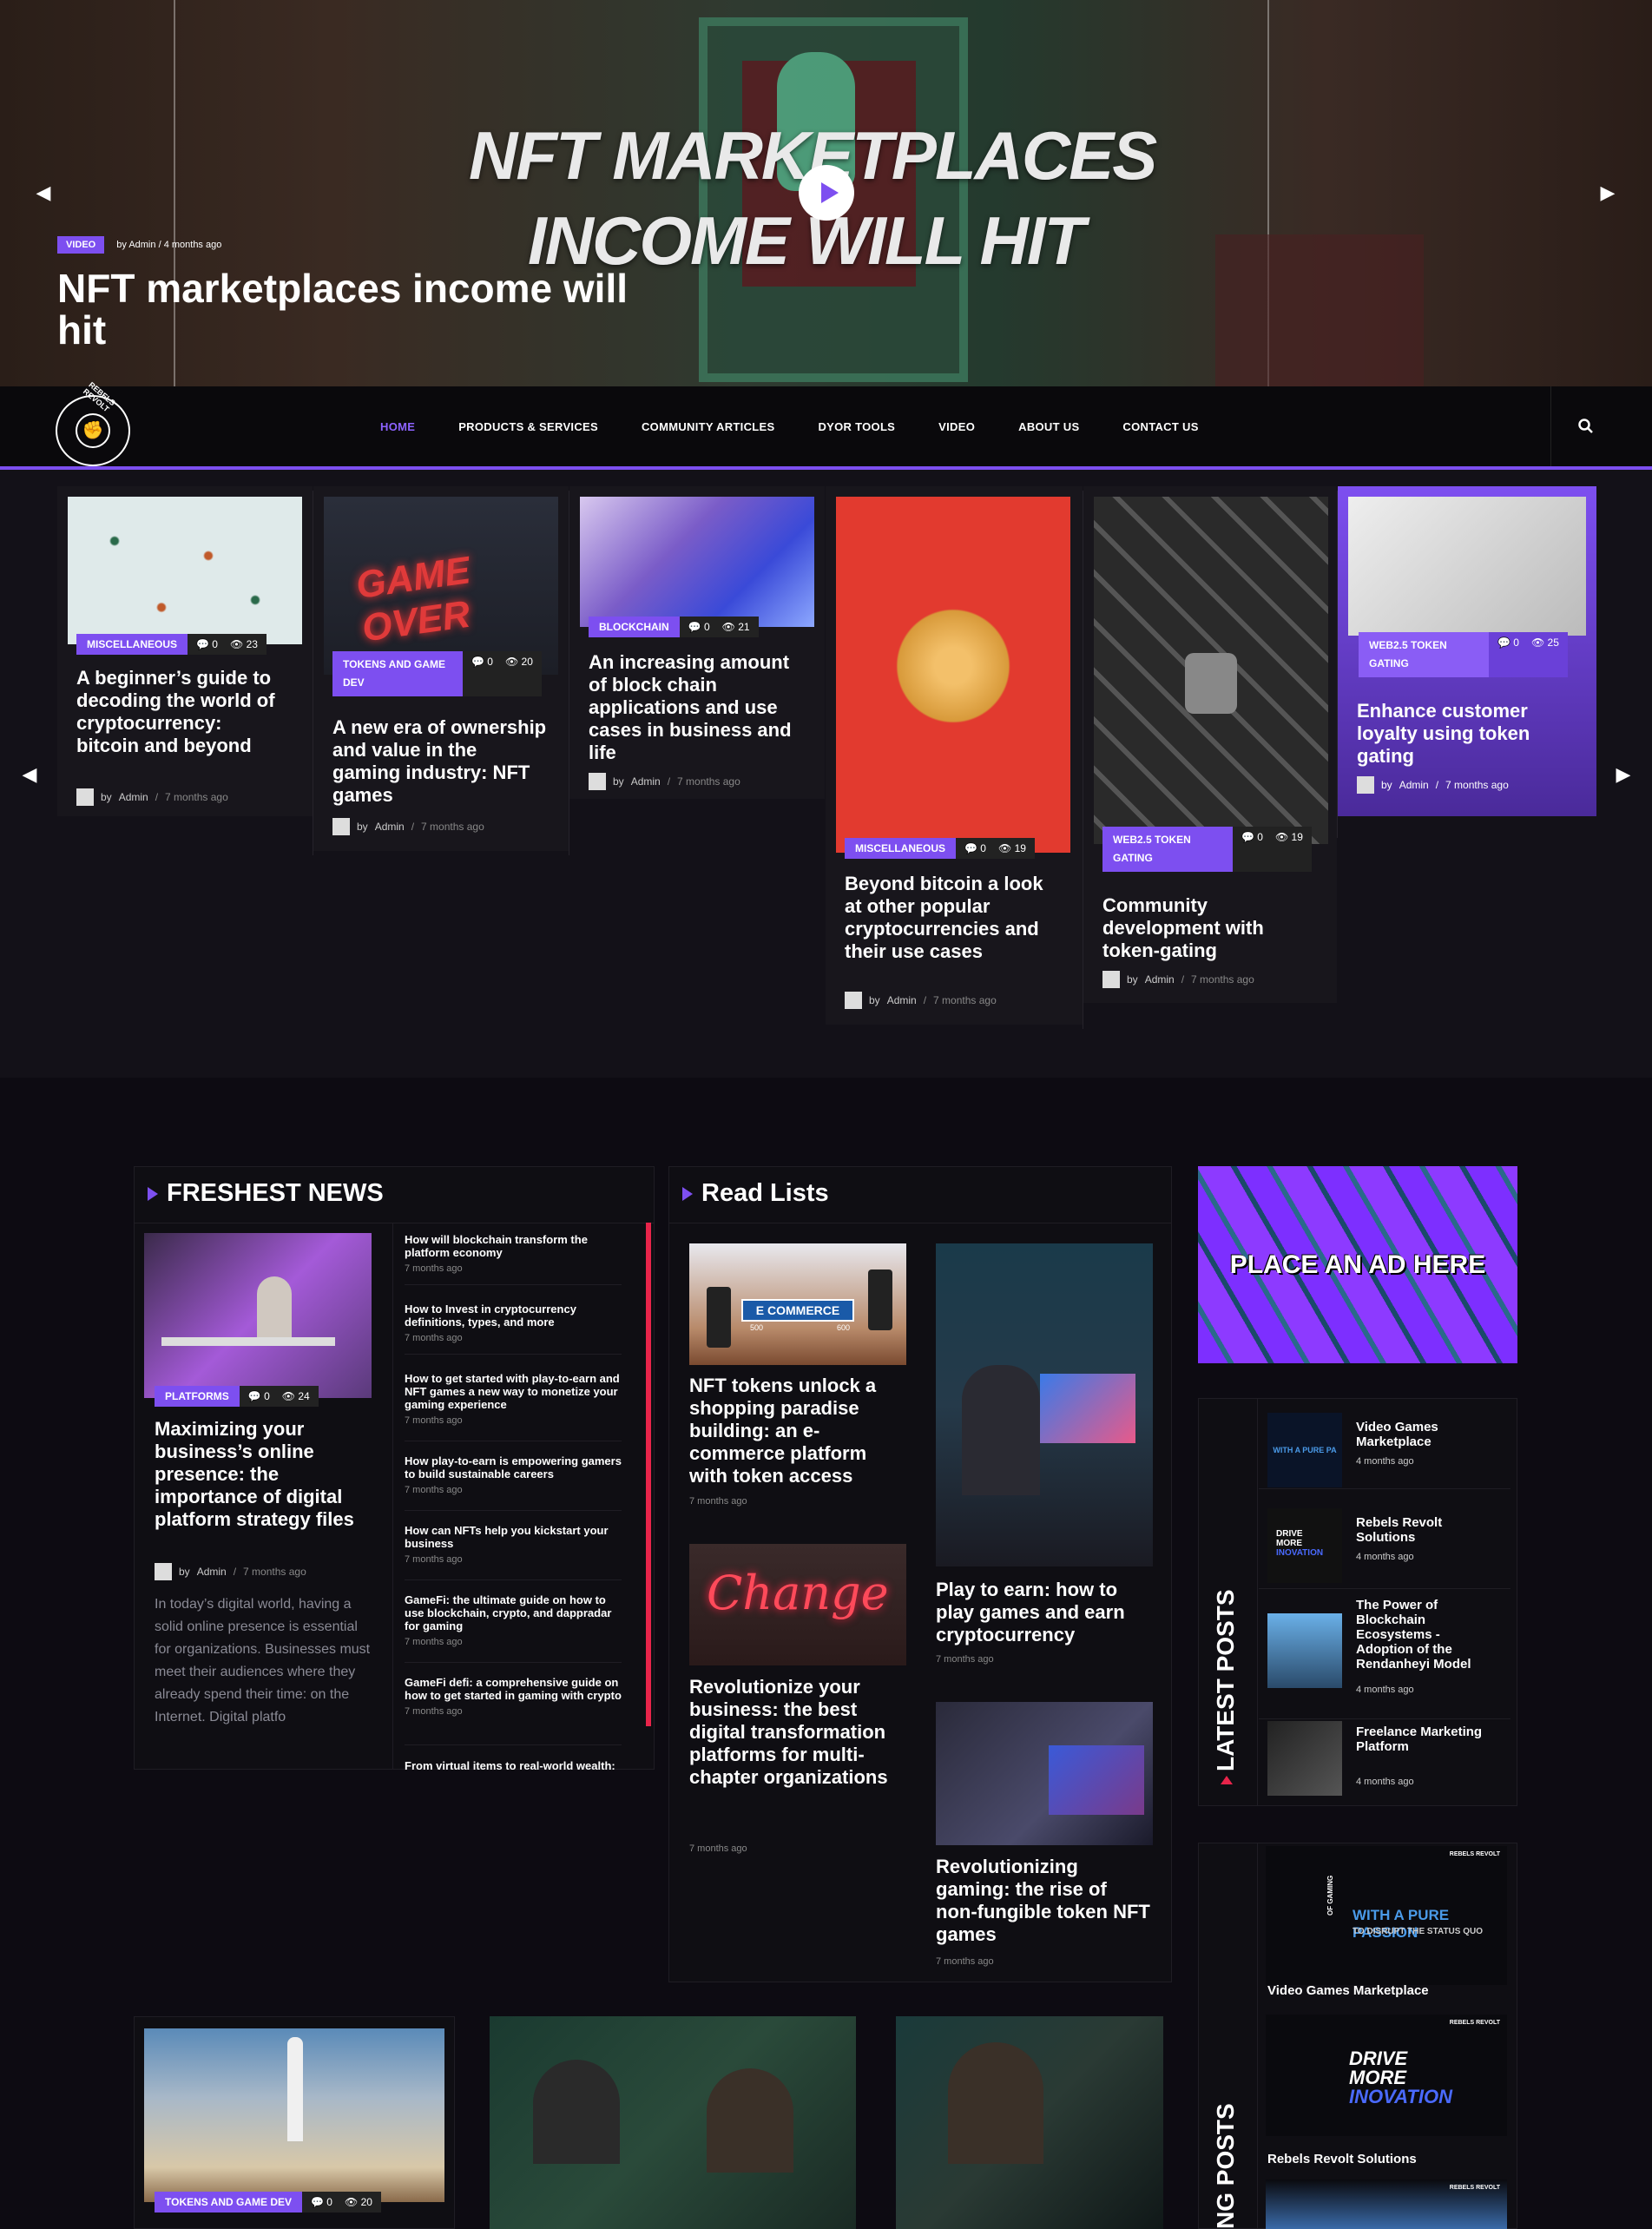 This screenshot has width=1652, height=2229. What do you see at coordinates (1206, 928) in the screenshot?
I see `card-title: Community development with token-gating` at bounding box center [1206, 928].